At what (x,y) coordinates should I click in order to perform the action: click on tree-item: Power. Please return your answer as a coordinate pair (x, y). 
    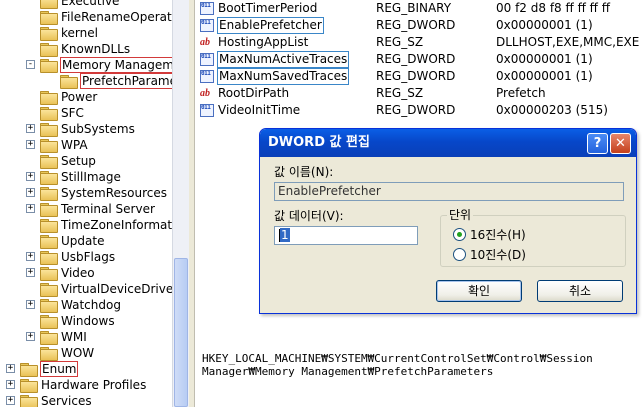
    Looking at the image, I should click on (69, 97).